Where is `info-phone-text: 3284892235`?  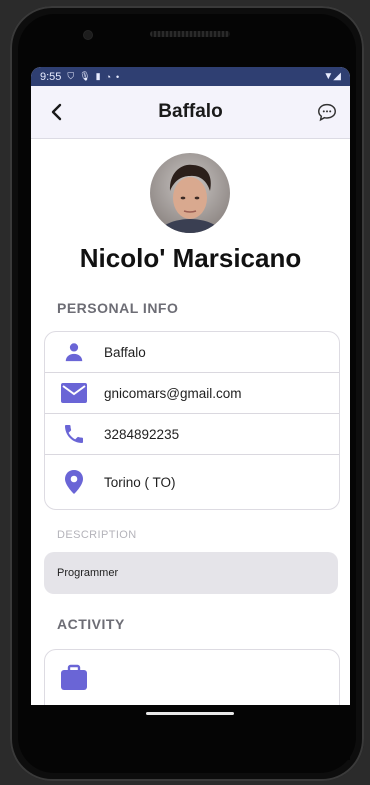 info-phone-text: 3284892235 is located at coordinates (142, 434).